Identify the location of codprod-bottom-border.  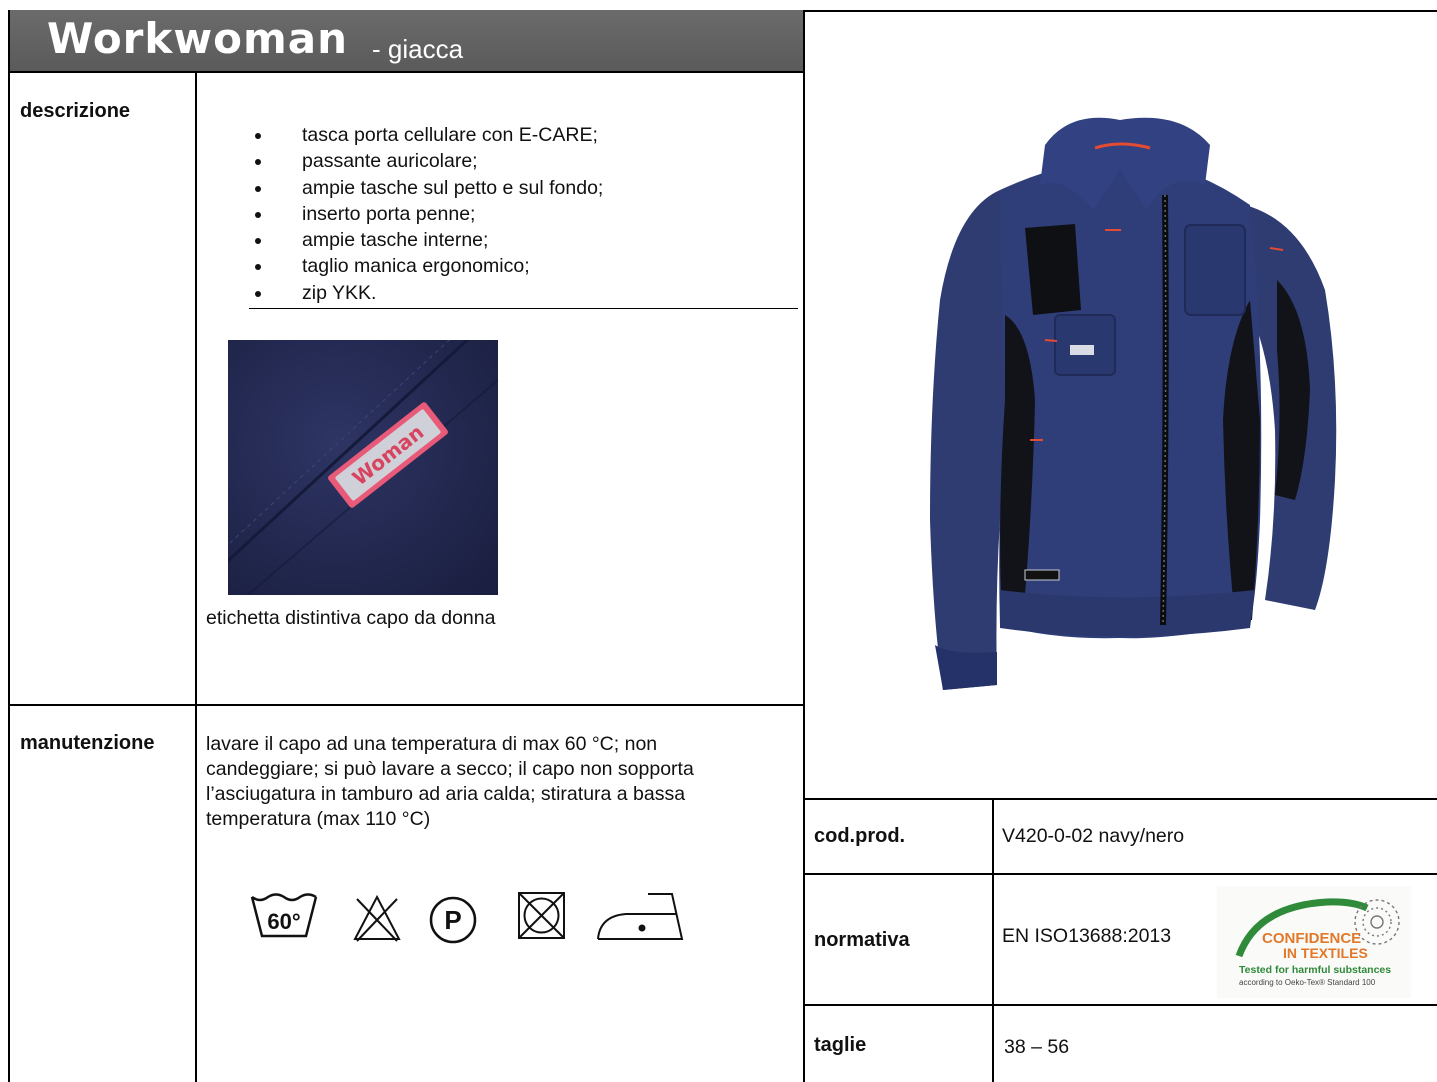
(1120, 874).